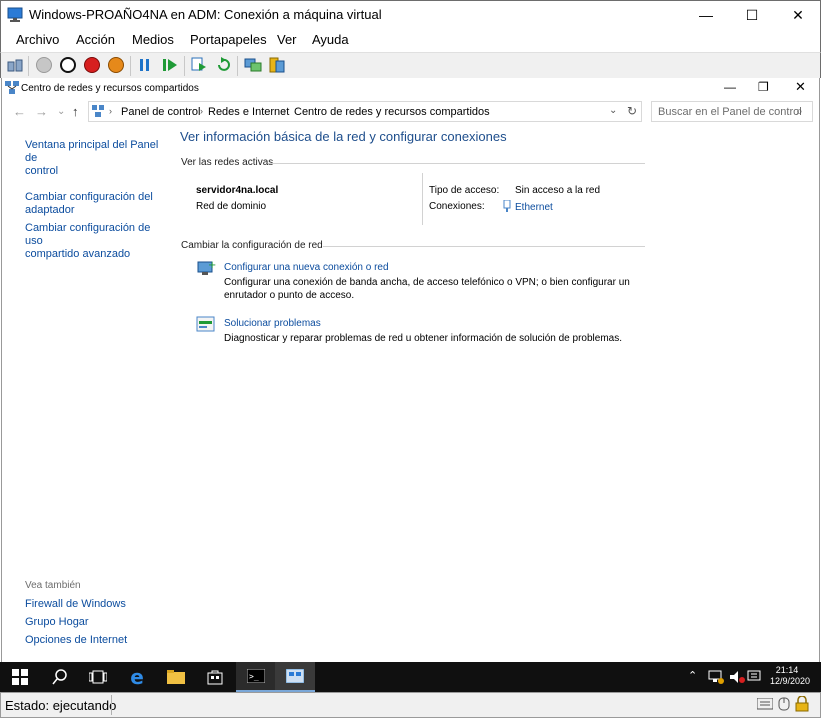  I want to click on cmd-button: >_, so click(256, 677).